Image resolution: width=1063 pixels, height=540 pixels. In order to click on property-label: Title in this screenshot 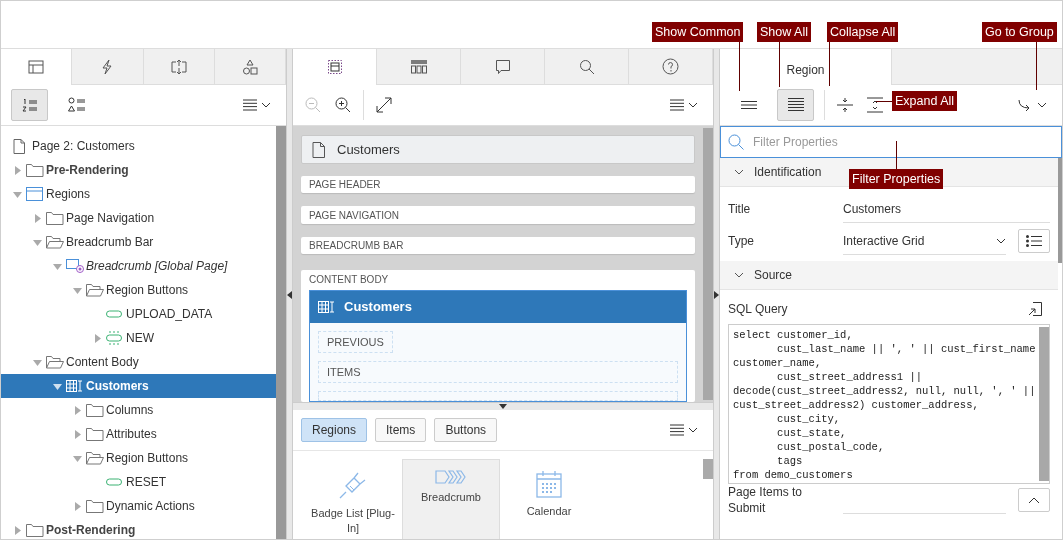, I will do `click(740, 209)`.